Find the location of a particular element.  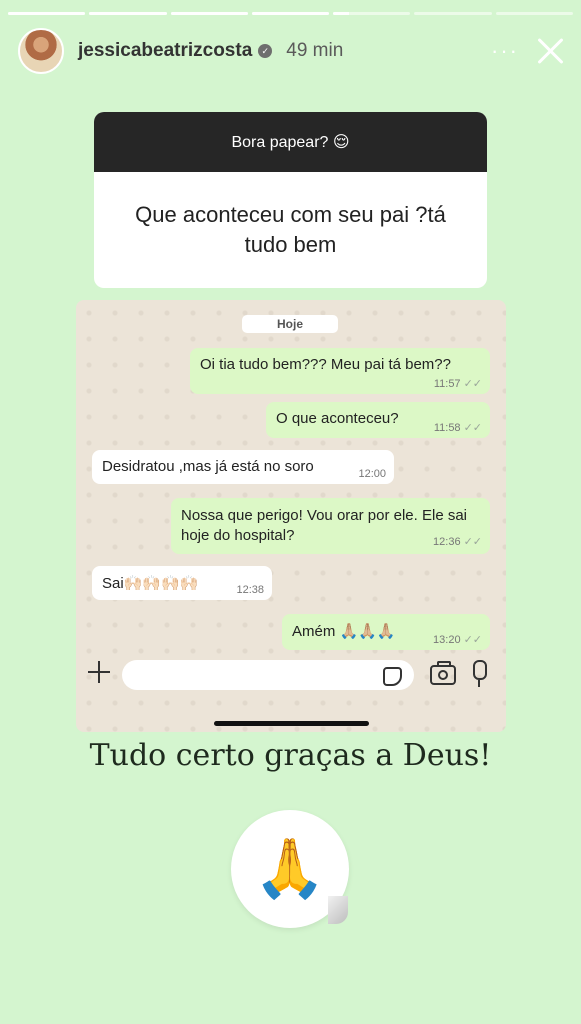

chat-message: Desidratou ,mas já está no soro 12:00 is located at coordinates (243, 467).